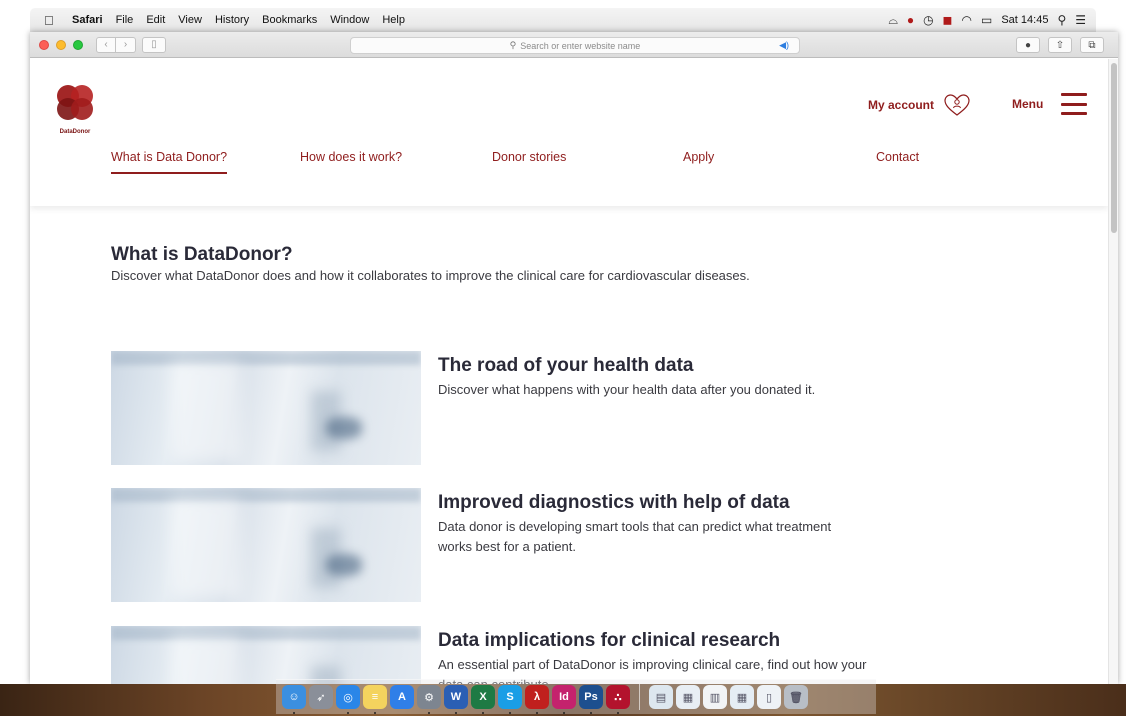 This screenshot has width=1126, height=716. I want to click on tabs-icon: ⧉, so click(1092, 45).